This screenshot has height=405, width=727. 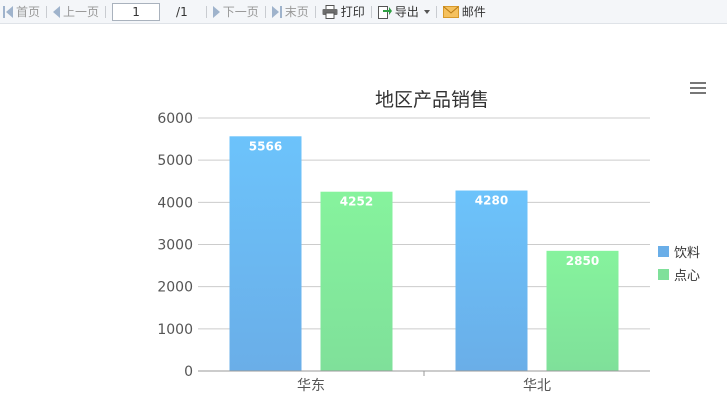 I want to click on page-number-input, so click(x=136, y=11).